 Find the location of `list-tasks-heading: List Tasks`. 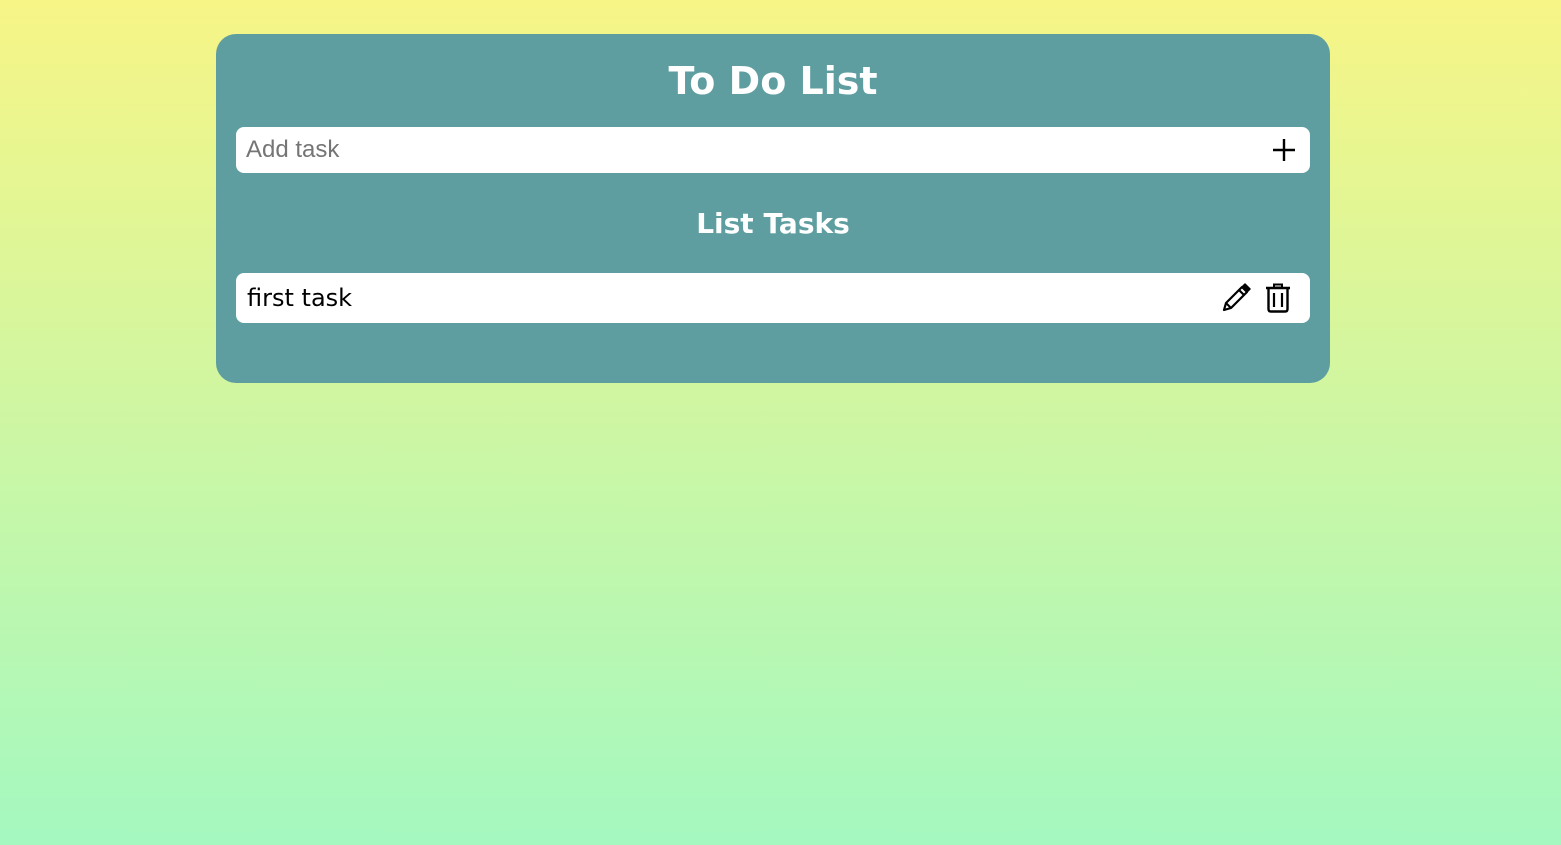

list-tasks-heading: List Tasks is located at coordinates (773, 223).